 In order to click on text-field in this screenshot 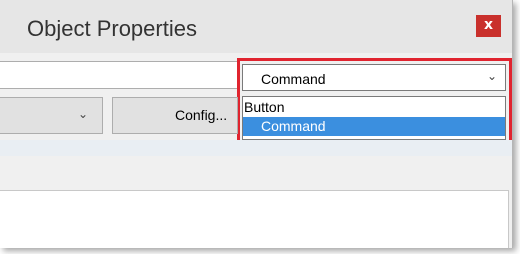, I will do `click(119, 75)`.